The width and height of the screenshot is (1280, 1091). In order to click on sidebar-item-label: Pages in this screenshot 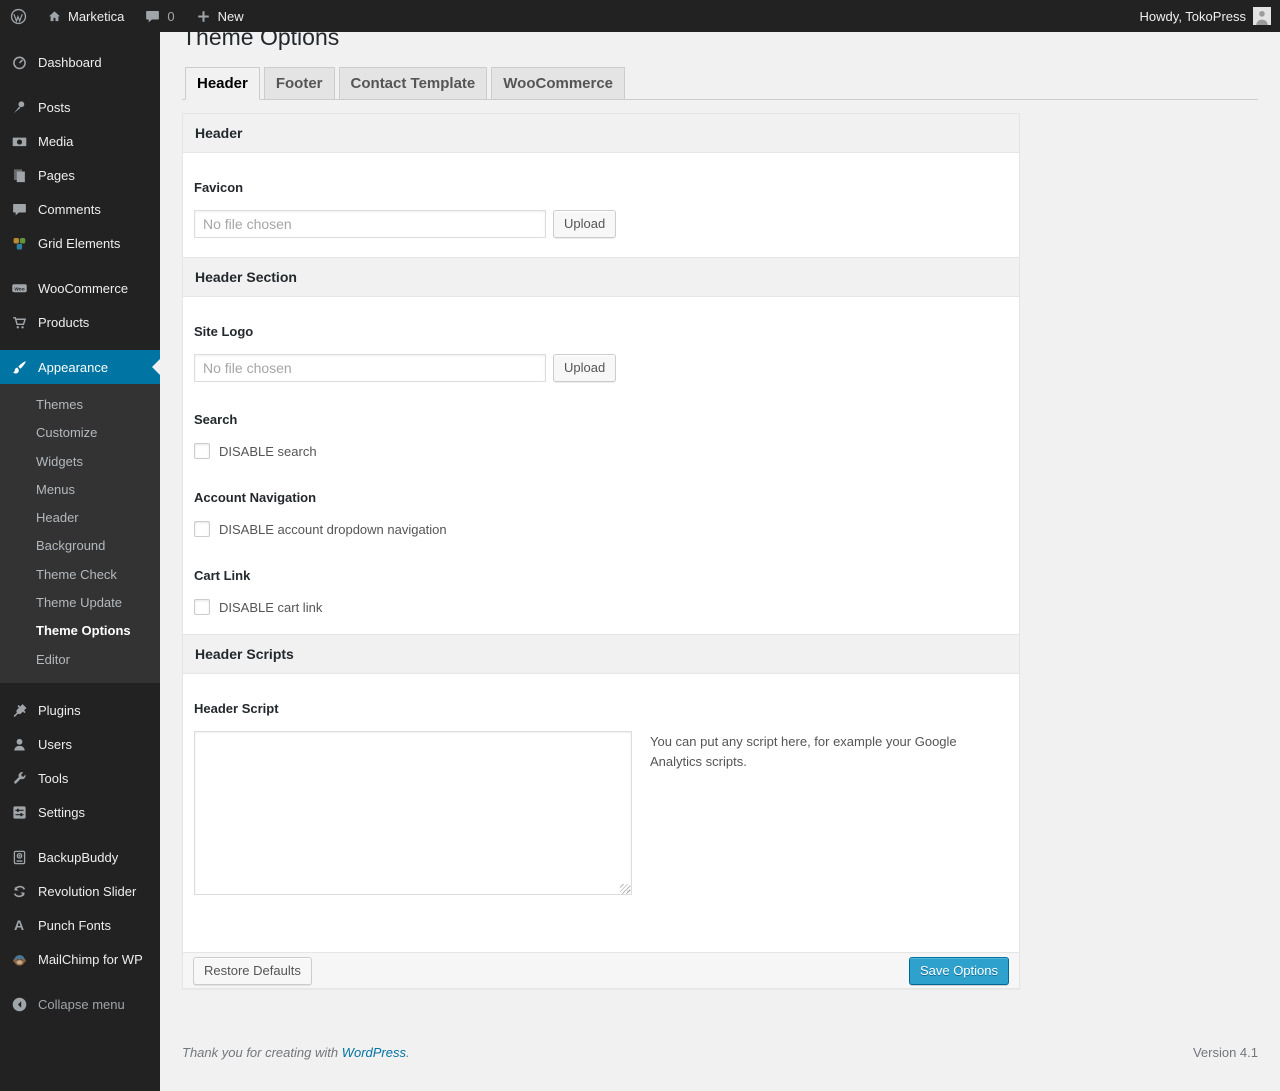, I will do `click(56, 175)`.